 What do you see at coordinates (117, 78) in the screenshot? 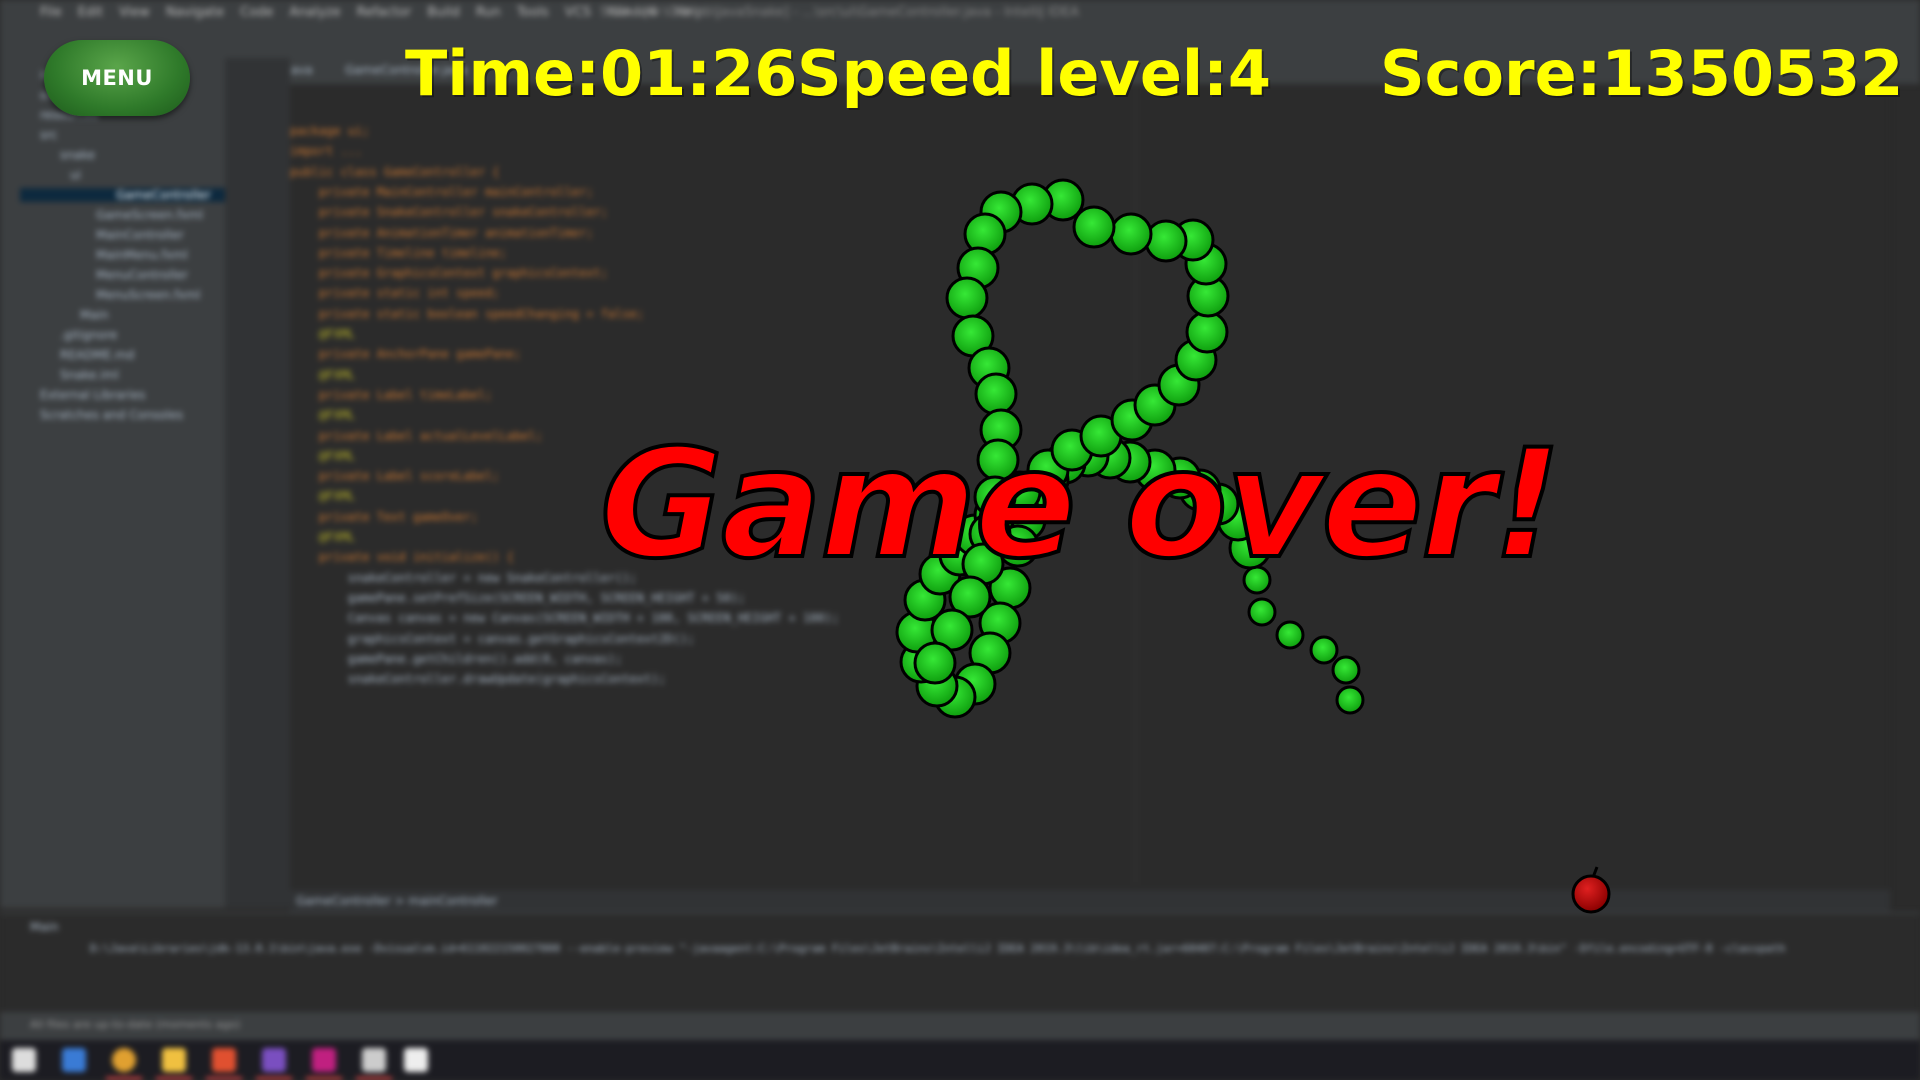
I see `menu-button: MENU` at bounding box center [117, 78].